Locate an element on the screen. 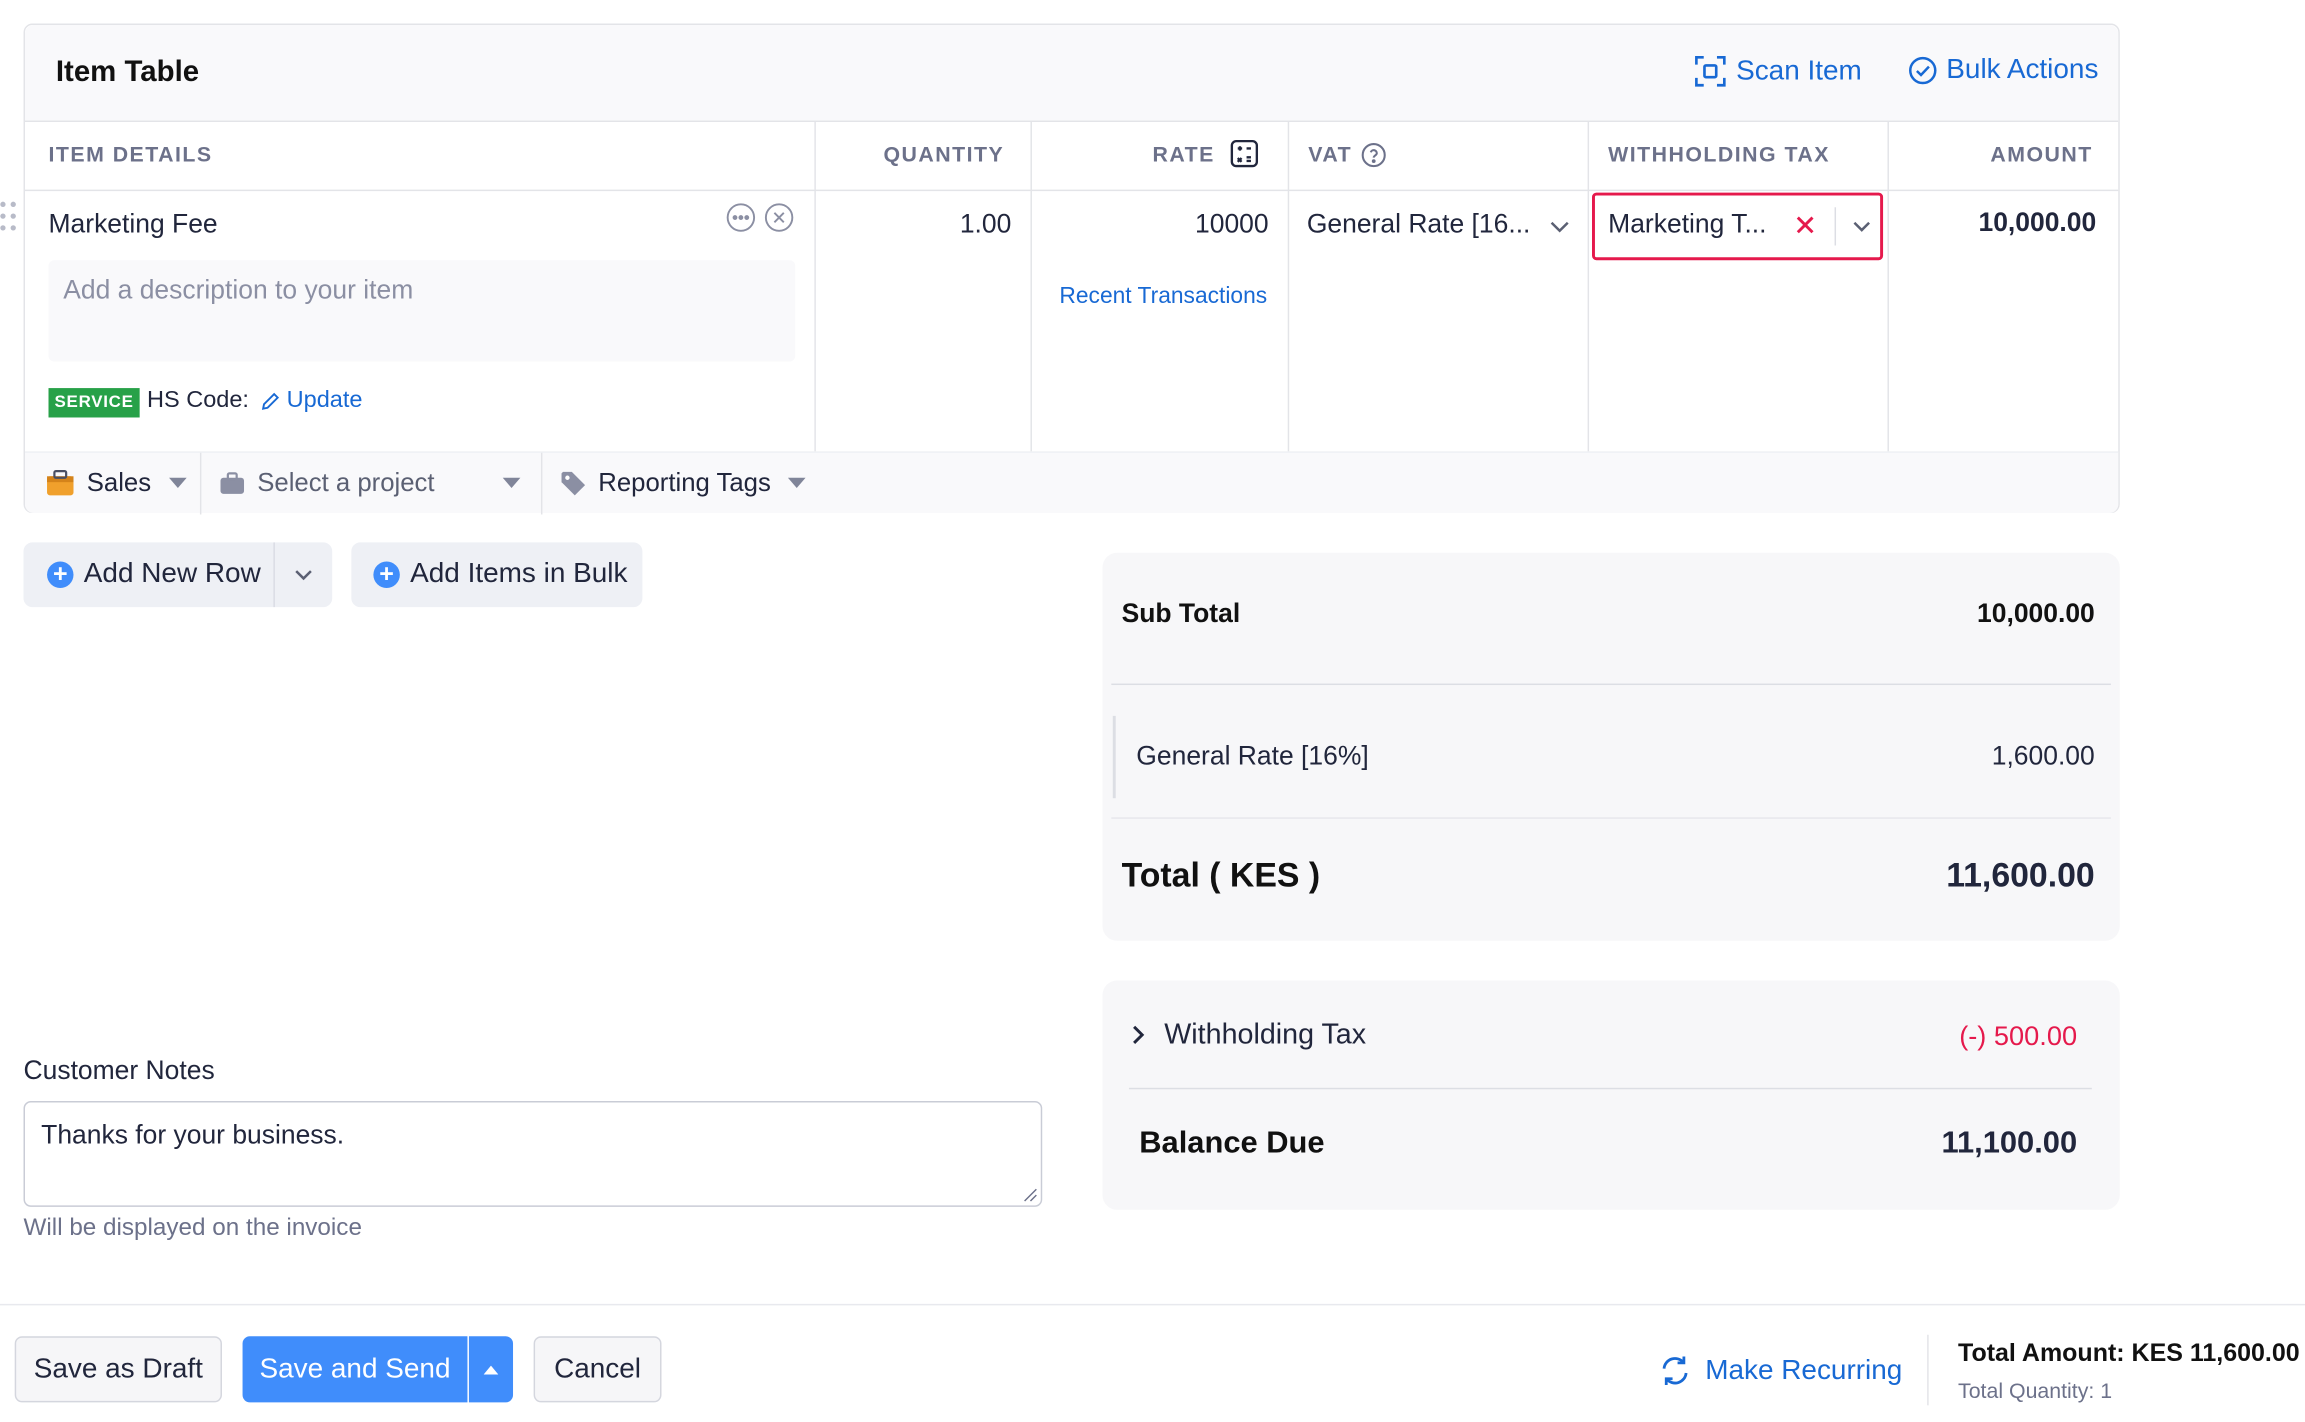 Image resolution: width=2305 pixels, height=1422 pixels. select-divider is located at coordinates (1835, 226).